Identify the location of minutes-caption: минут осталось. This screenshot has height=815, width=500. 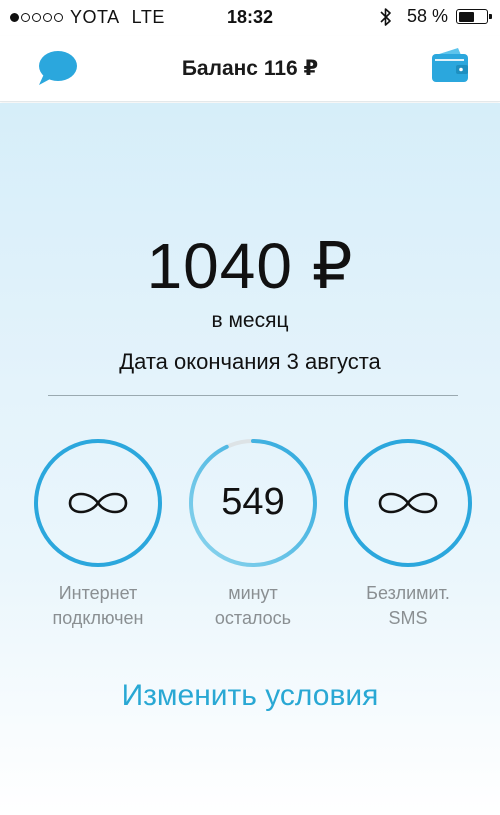
(253, 606).